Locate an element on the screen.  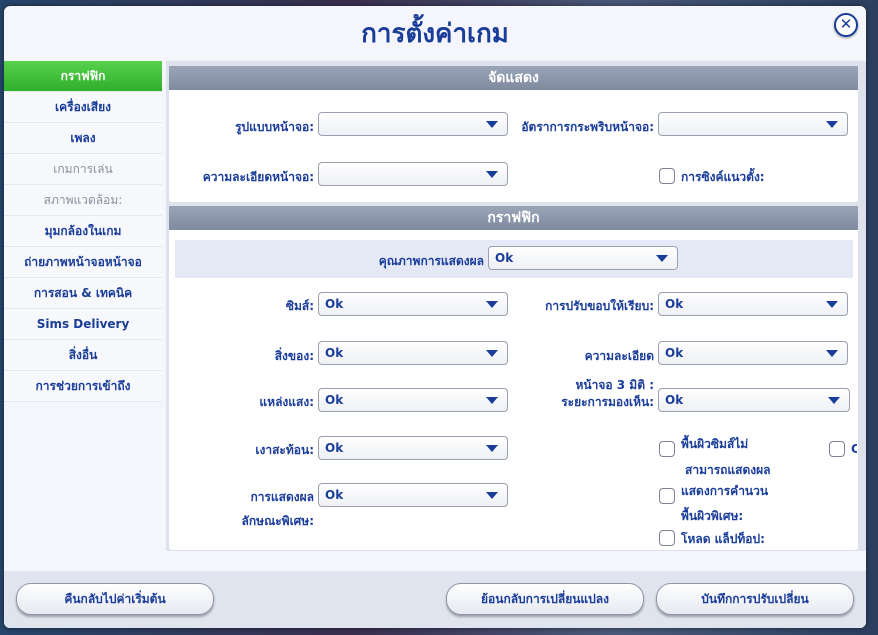
objects-label: สิ่งของ: is located at coordinates (294, 356).